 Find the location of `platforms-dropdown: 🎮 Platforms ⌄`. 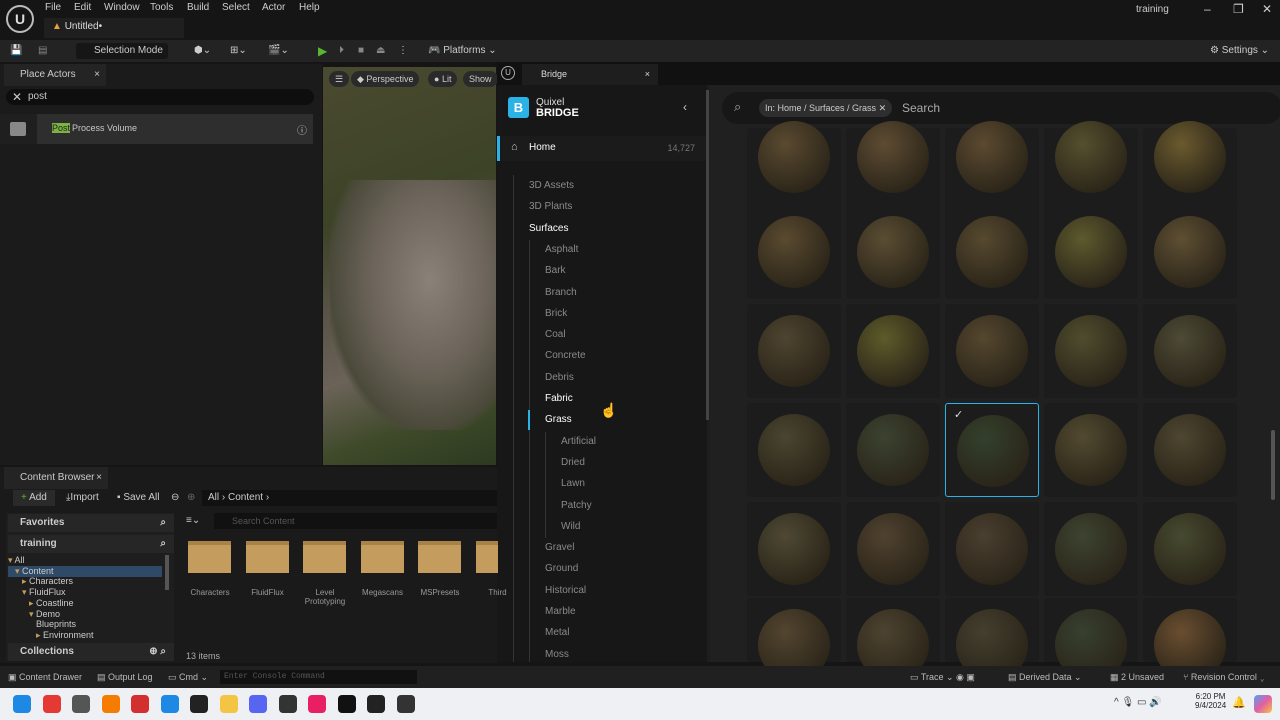

platforms-dropdown: 🎮 Platforms ⌄ is located at coordinates (462, 51).